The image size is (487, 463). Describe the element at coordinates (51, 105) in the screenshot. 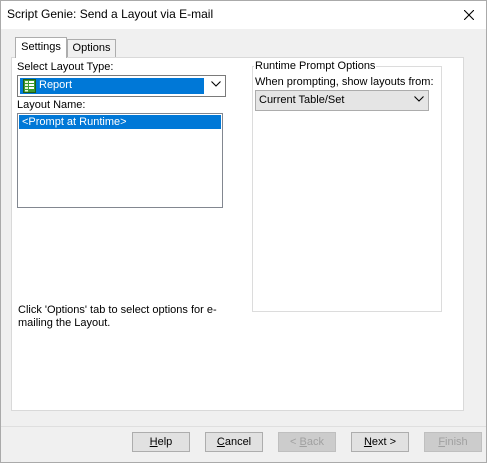

I see `layout-name-label: Layout Name:` at that location.